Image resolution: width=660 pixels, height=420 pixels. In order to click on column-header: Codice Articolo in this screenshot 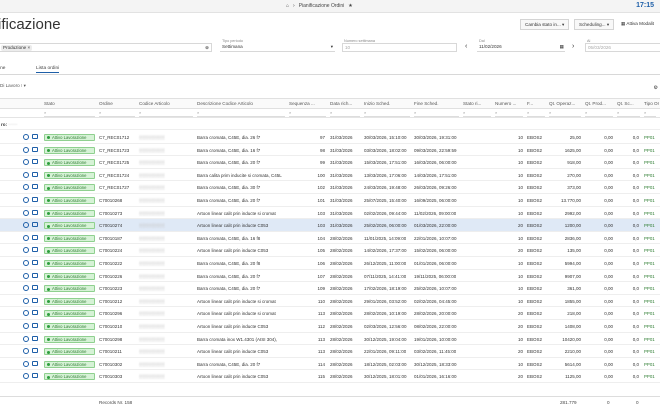, I will do `click(154, 103)`.